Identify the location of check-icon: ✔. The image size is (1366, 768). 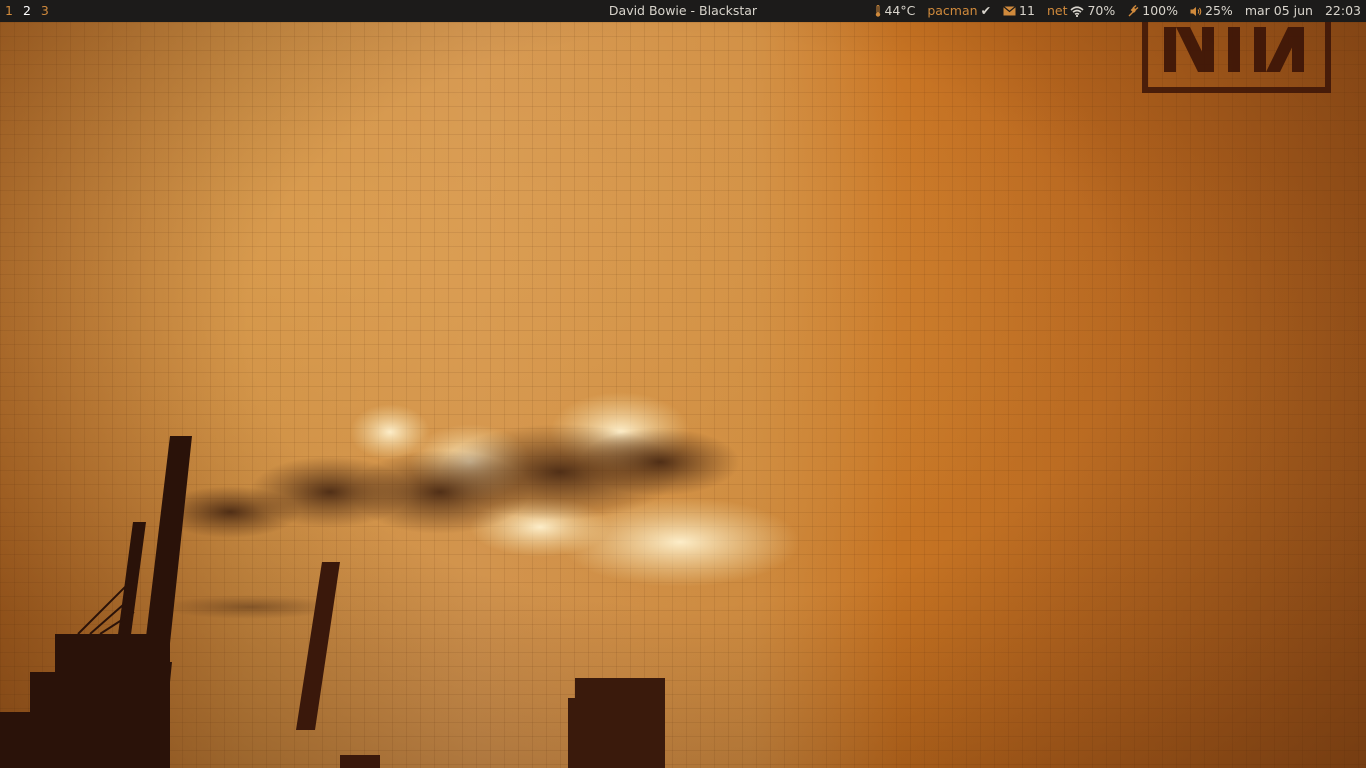
(986, 10).